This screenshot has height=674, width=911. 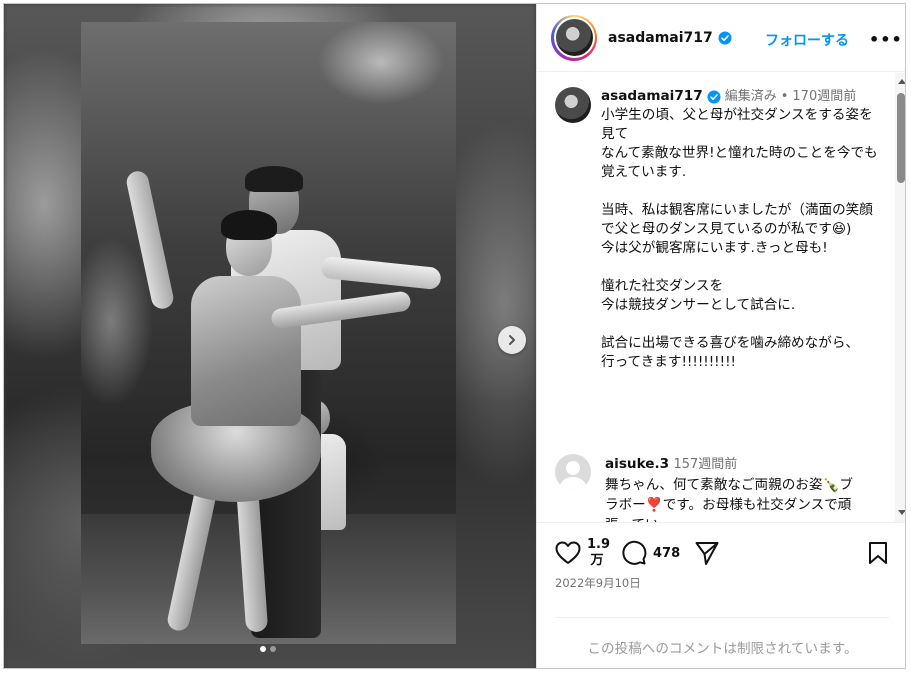 What do you see at coordinates (886, 39) in the screenshot?
I see `more-options-icon: •••` at bounding box center [886, 39].